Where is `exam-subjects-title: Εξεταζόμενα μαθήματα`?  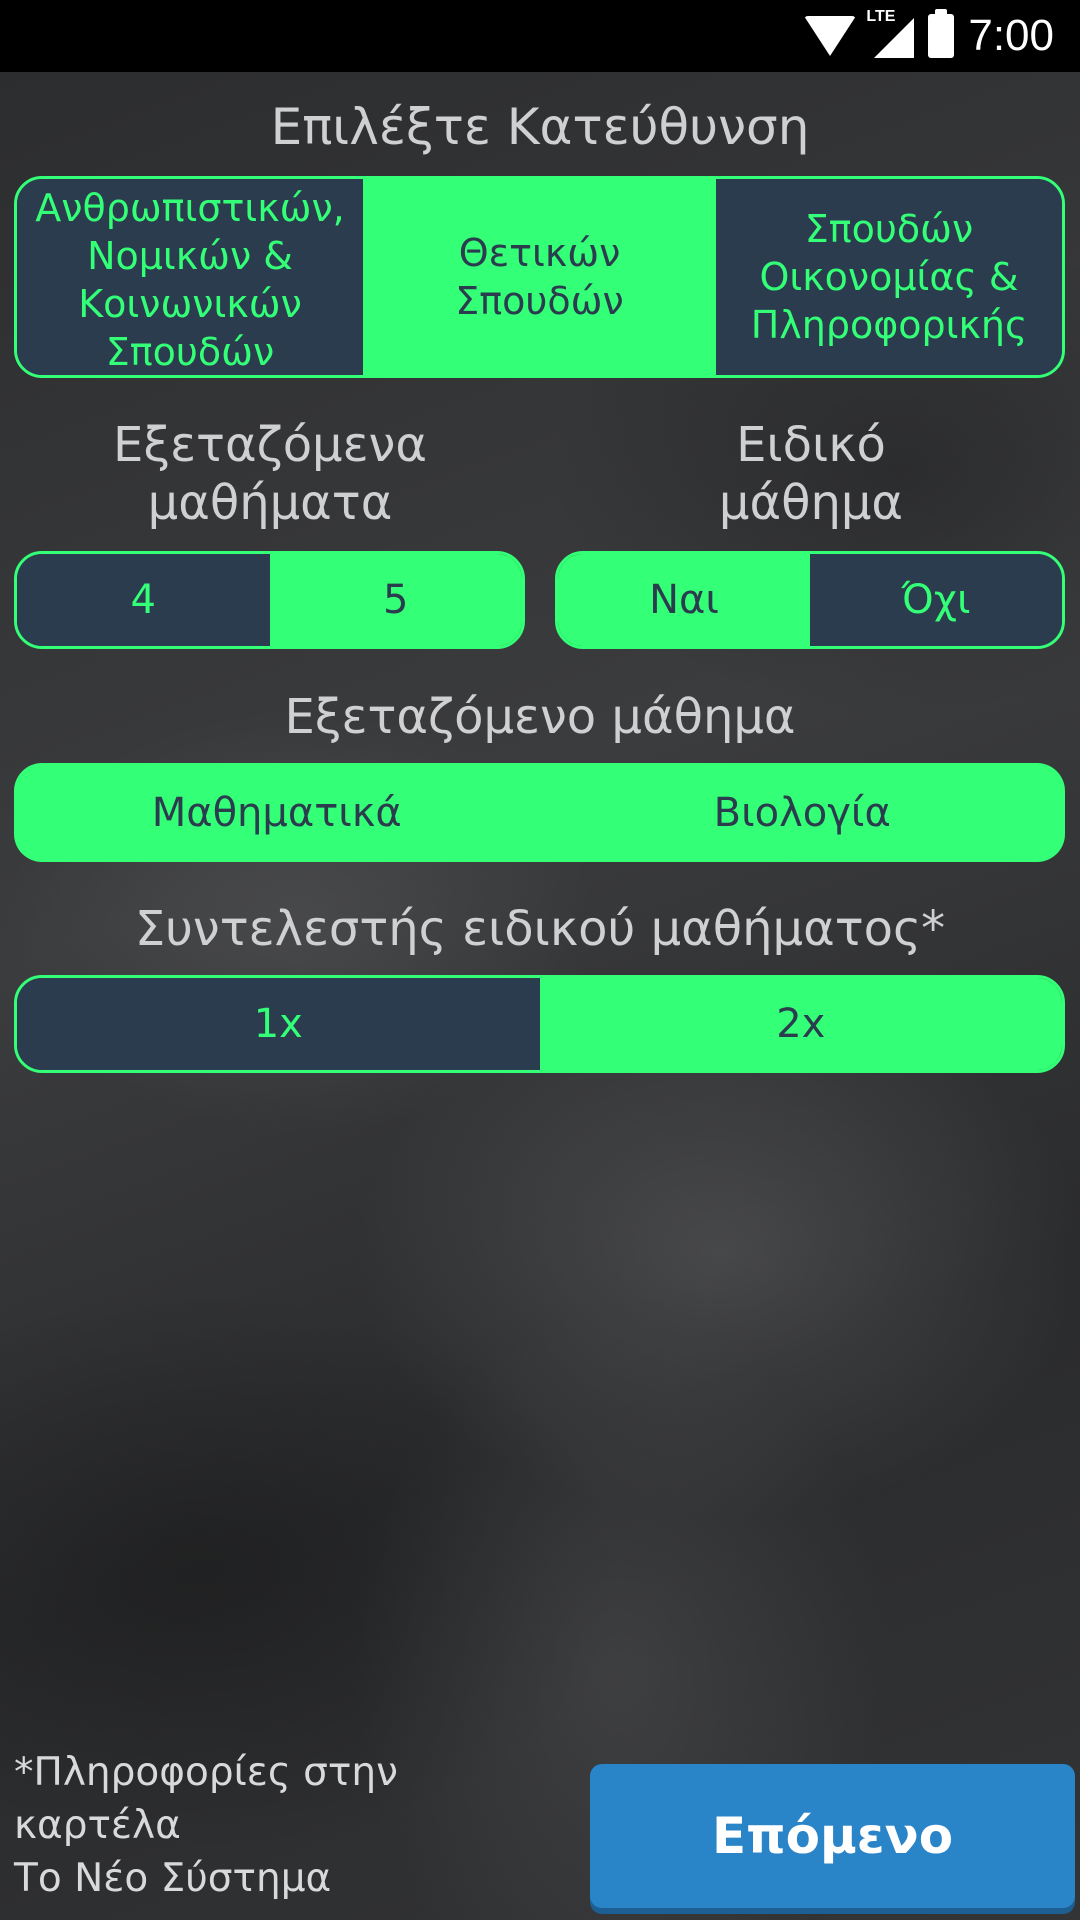 exam-subjects-title: Εξεταζόμενα μαθήματα is located at coordinates (270, 474).